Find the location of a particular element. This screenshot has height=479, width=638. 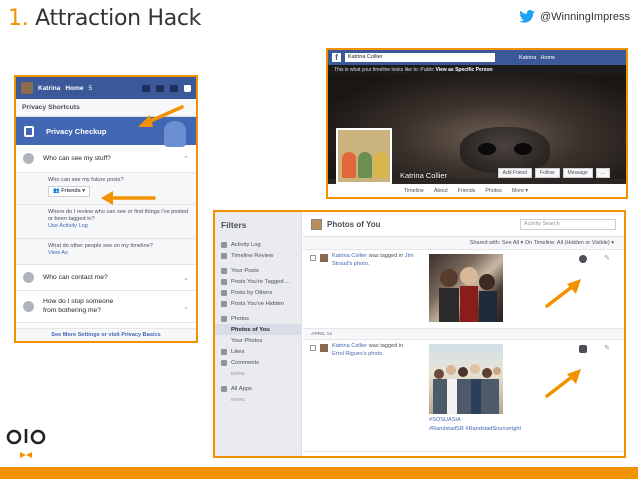

friends-button-label: Friends is located at coordinates (71, 190).